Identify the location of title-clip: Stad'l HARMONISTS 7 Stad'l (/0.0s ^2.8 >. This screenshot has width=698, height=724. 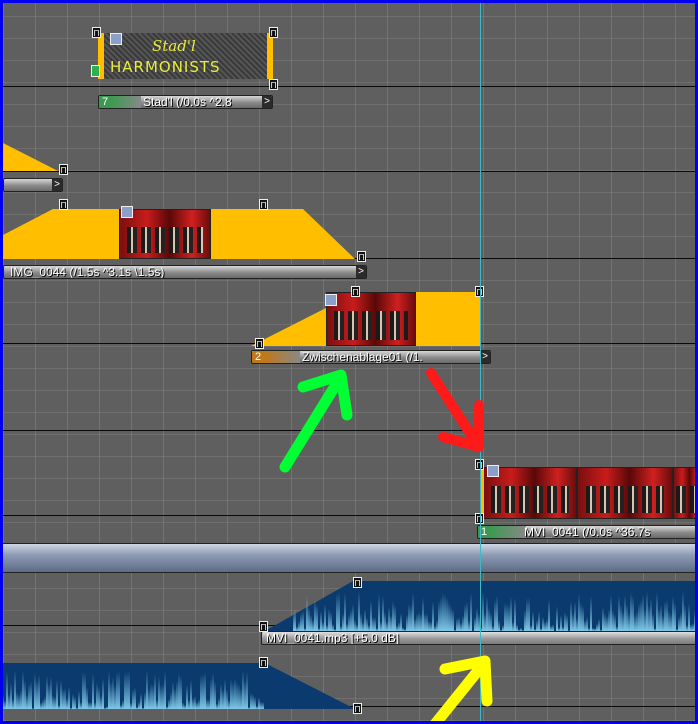
(185, 73).